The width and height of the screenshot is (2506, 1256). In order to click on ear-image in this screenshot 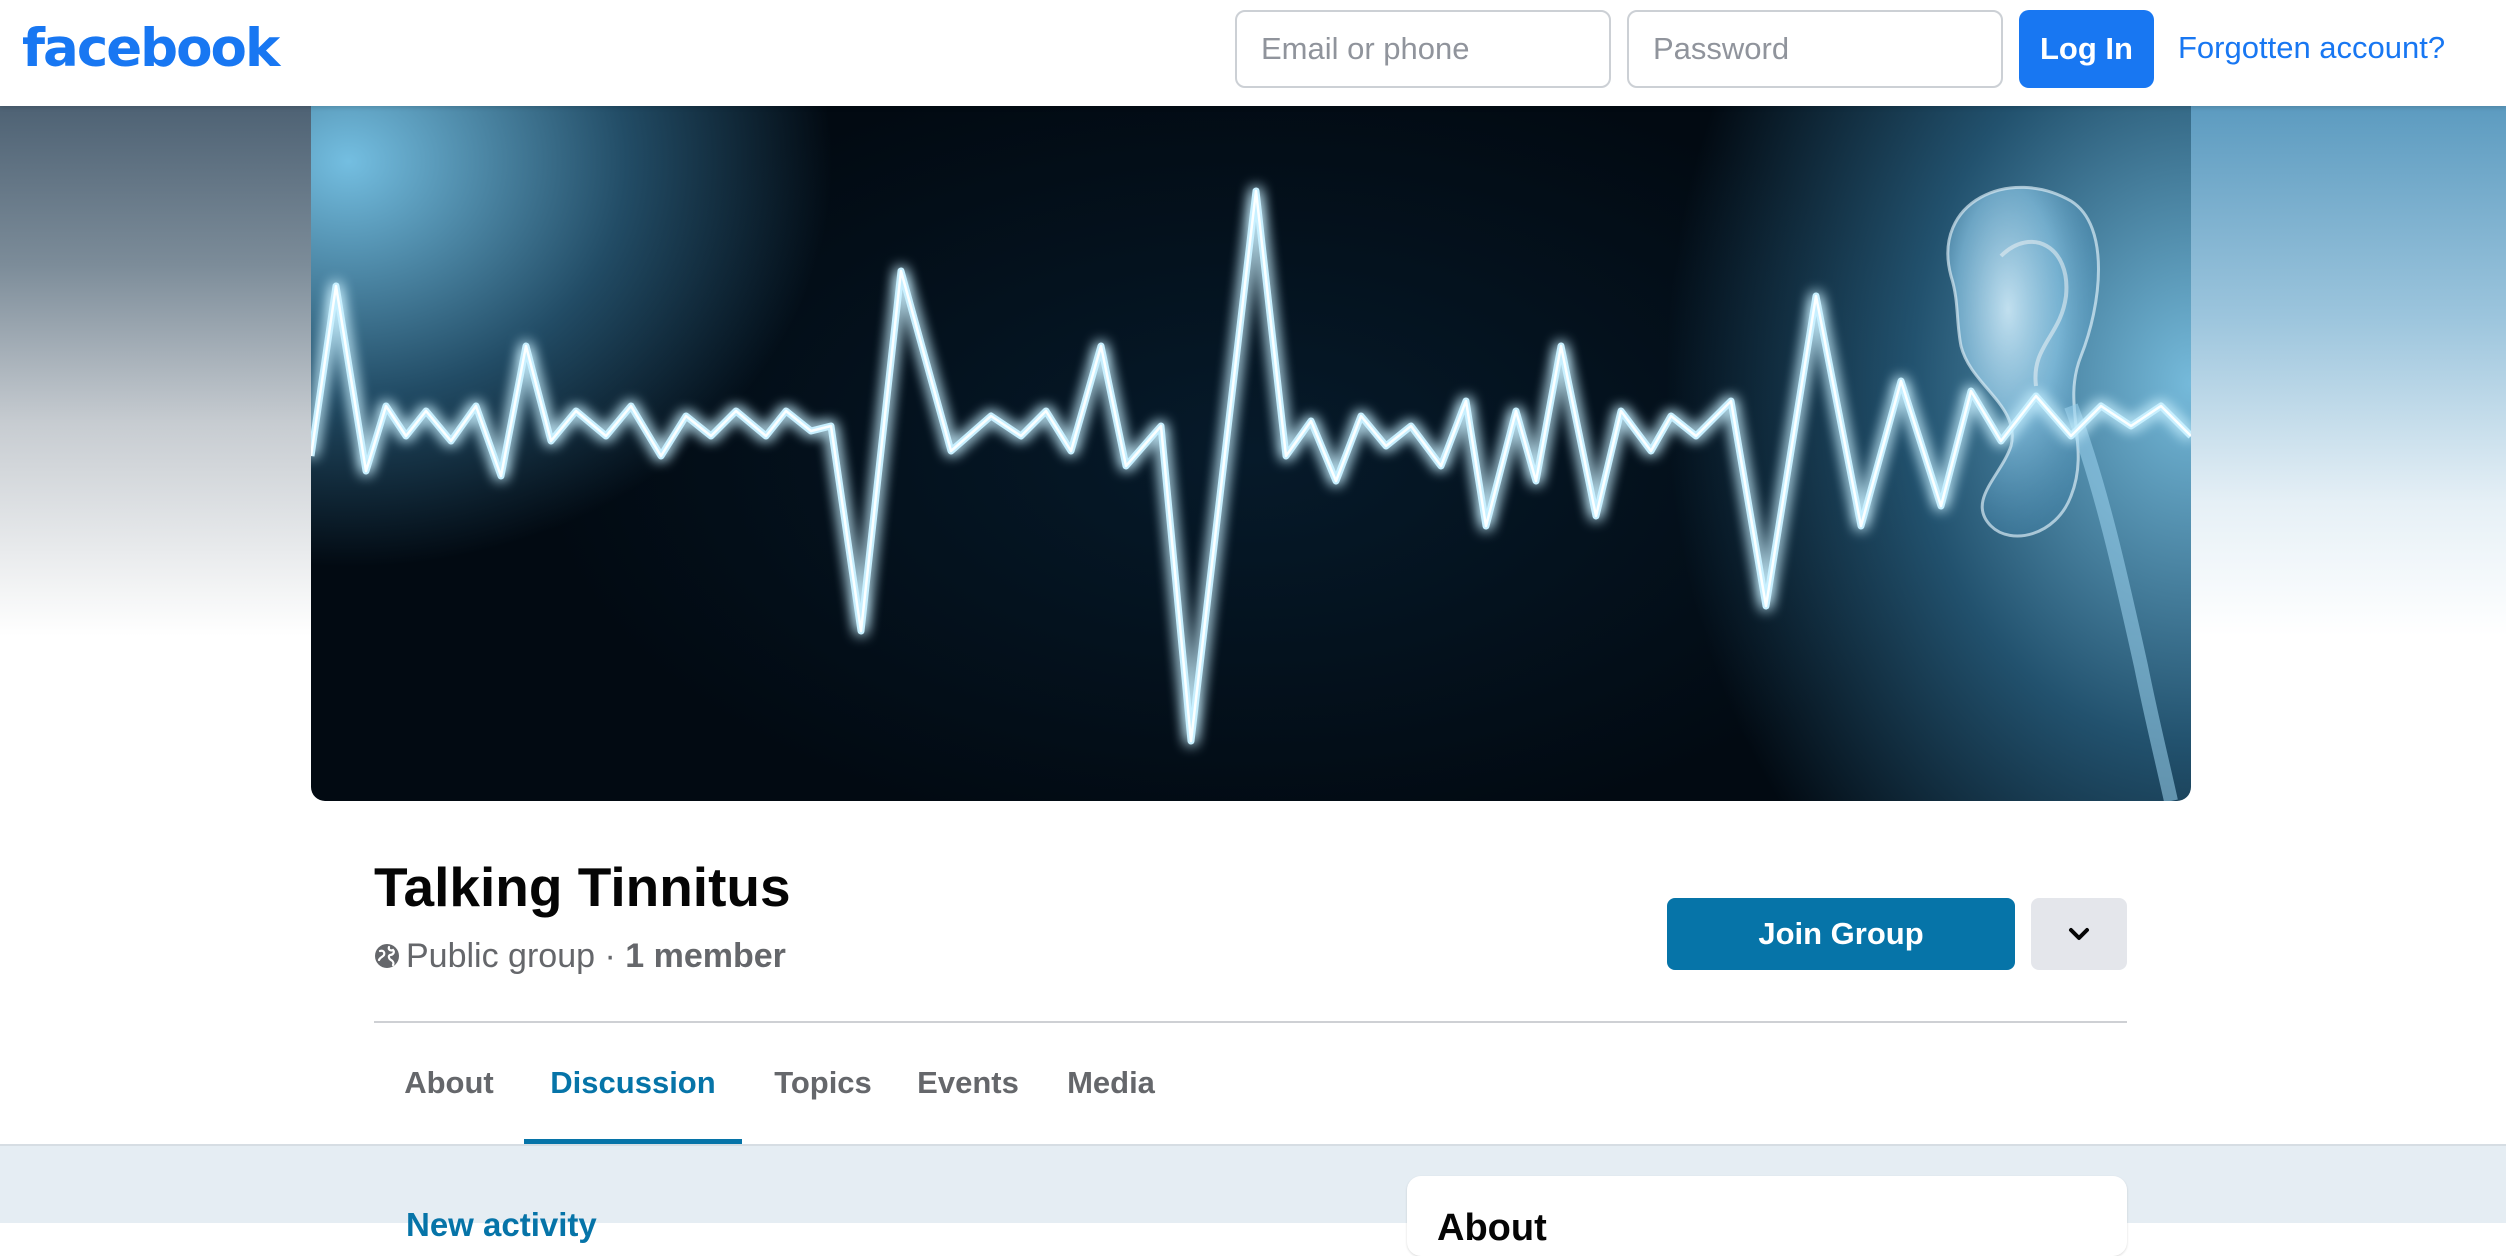, I will do `click(2062, 493)`.